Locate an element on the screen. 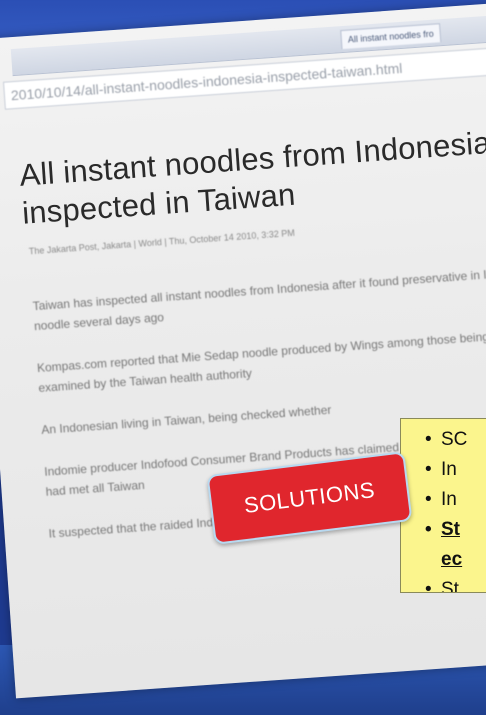  solutions-list-box: SC In In St ec St is located at coordinates (443, 505).